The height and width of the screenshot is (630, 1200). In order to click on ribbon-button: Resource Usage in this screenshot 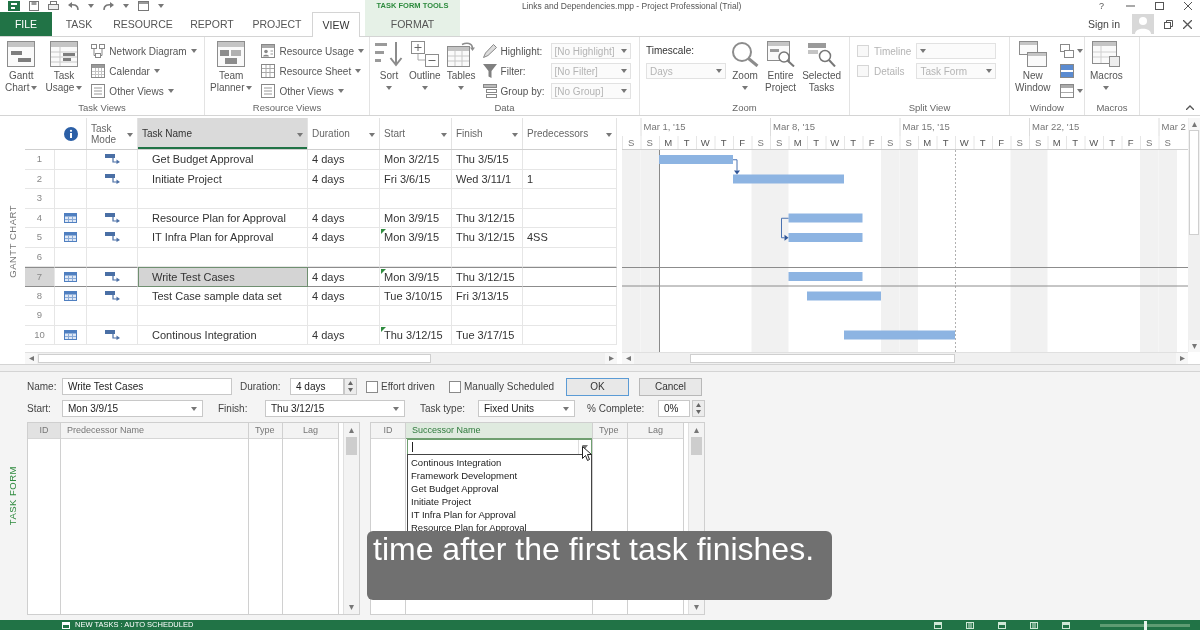, I will do `click(312, 51)`.